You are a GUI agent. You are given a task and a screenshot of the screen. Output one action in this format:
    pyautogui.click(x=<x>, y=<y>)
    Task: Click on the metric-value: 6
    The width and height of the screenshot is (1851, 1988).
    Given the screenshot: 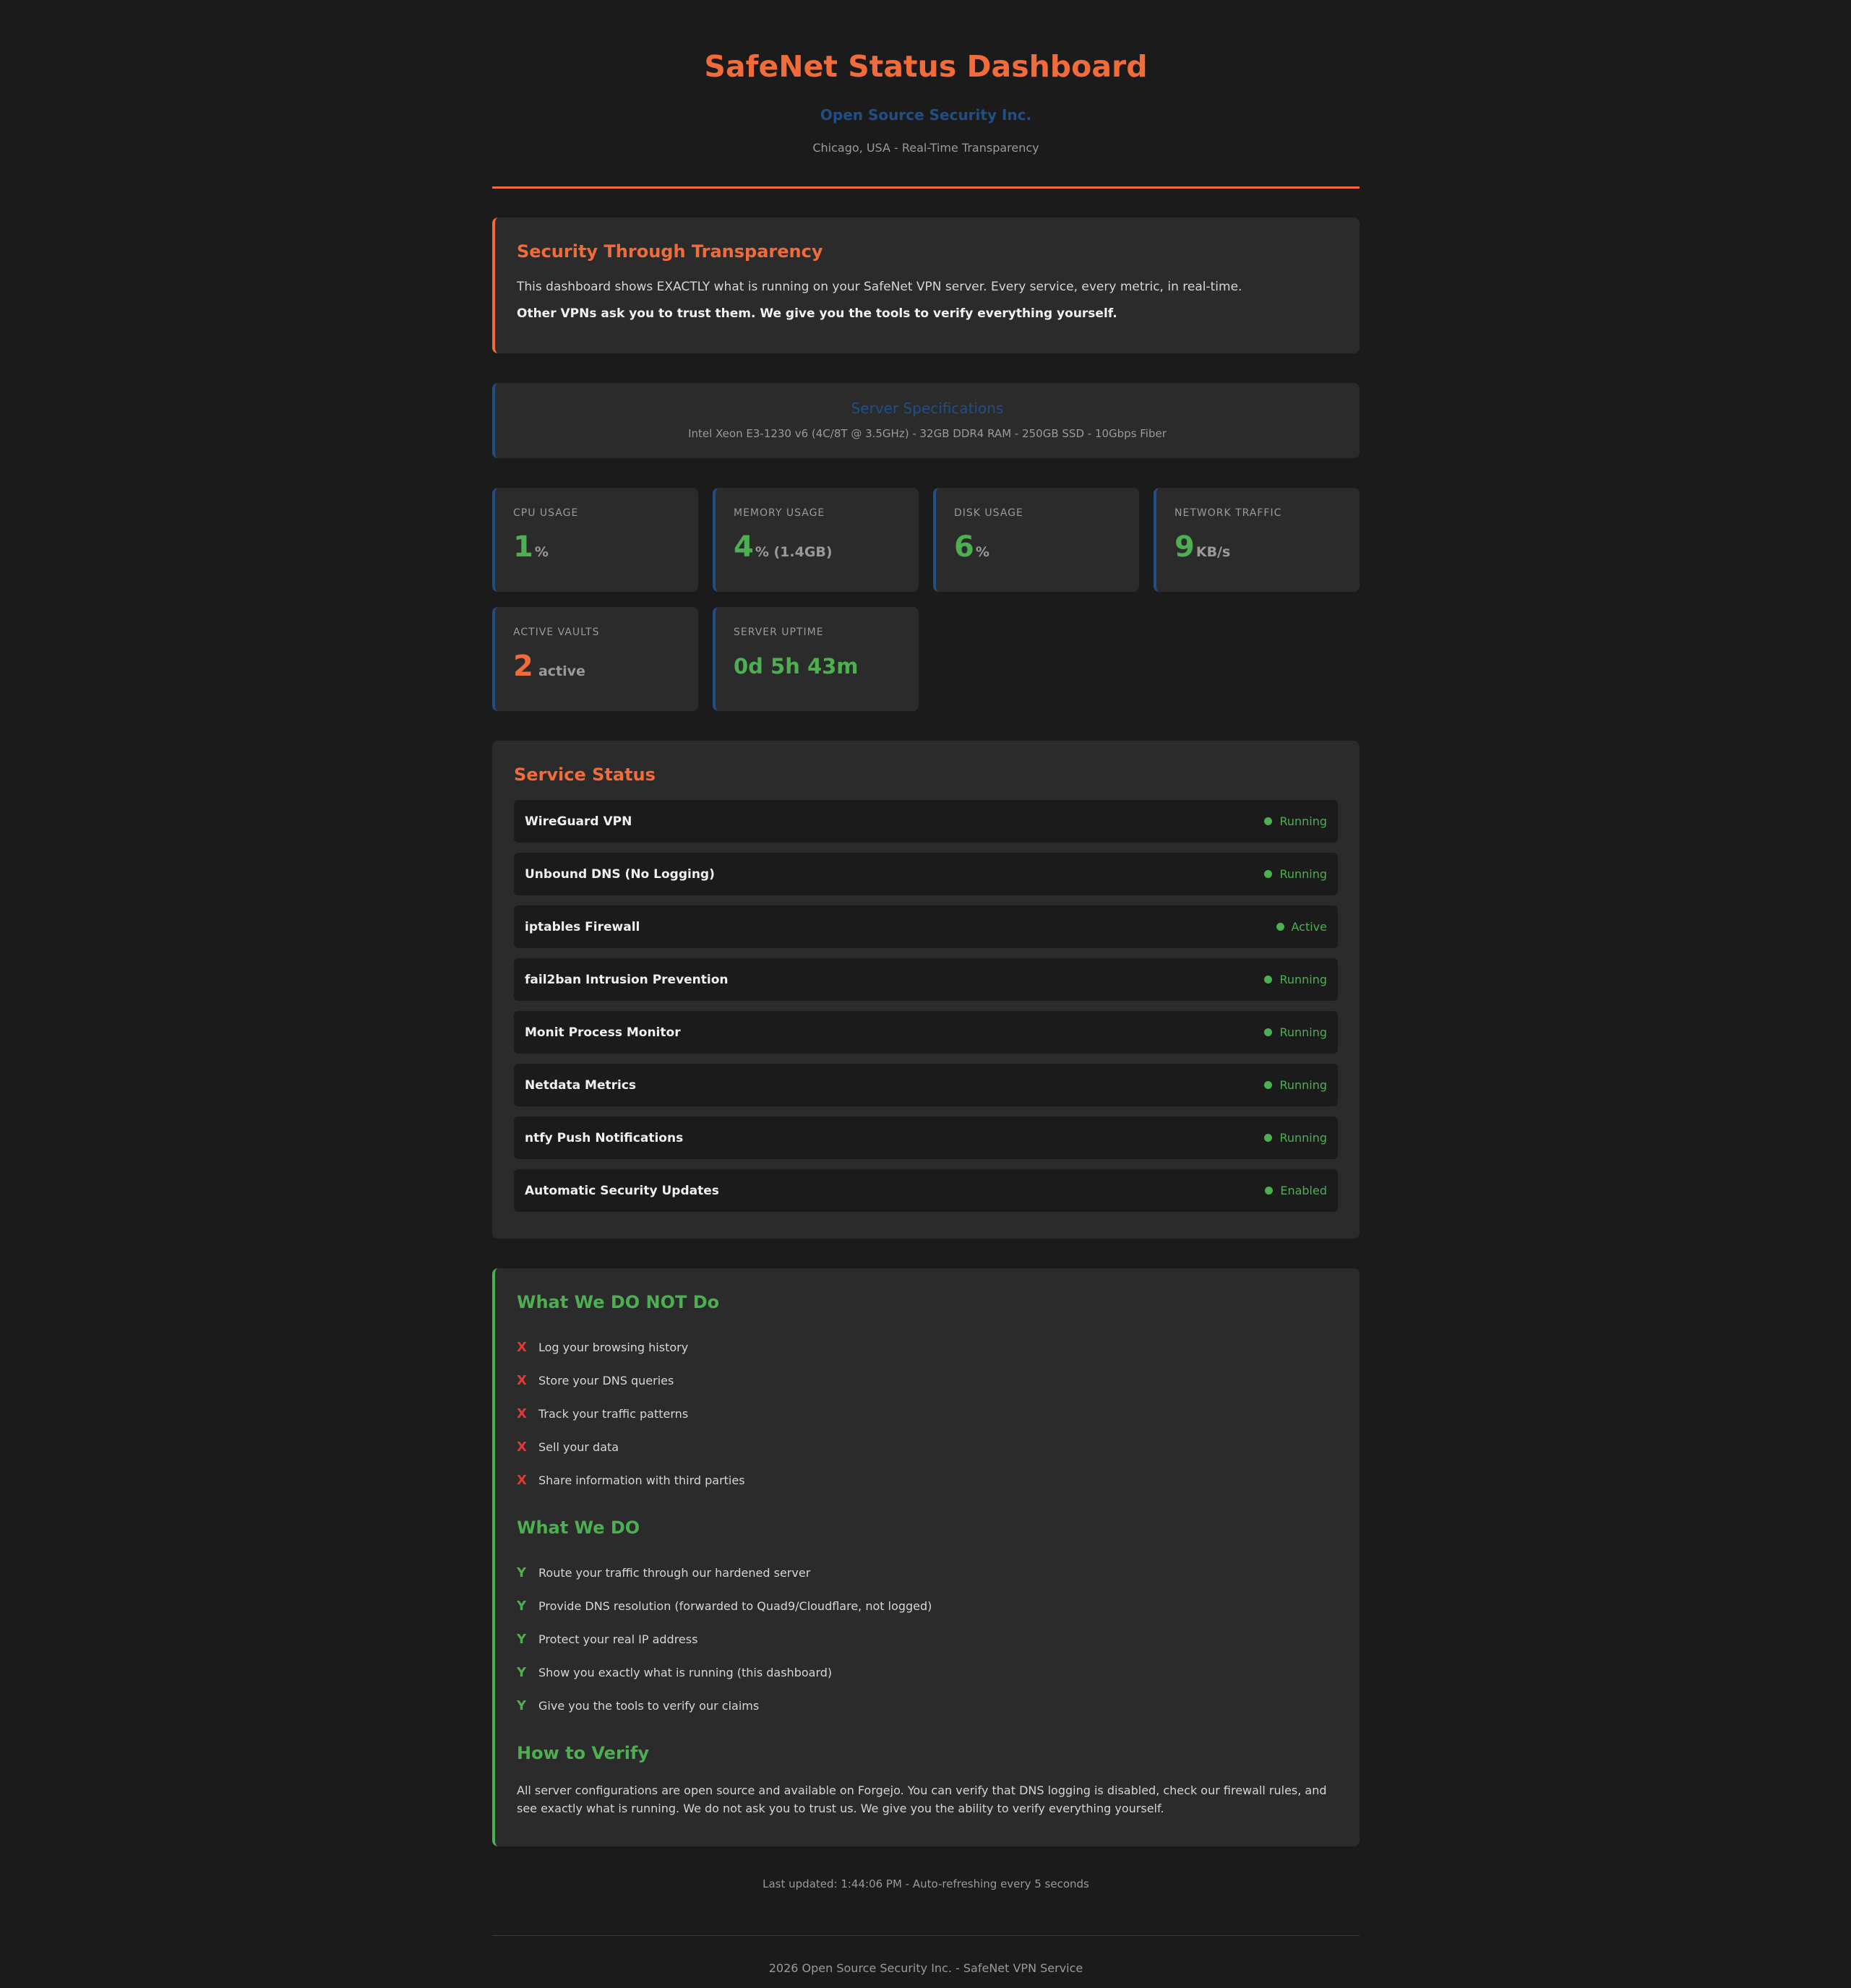 What is the action you would take?
    pyautogui.click(x=964, y=547)
    